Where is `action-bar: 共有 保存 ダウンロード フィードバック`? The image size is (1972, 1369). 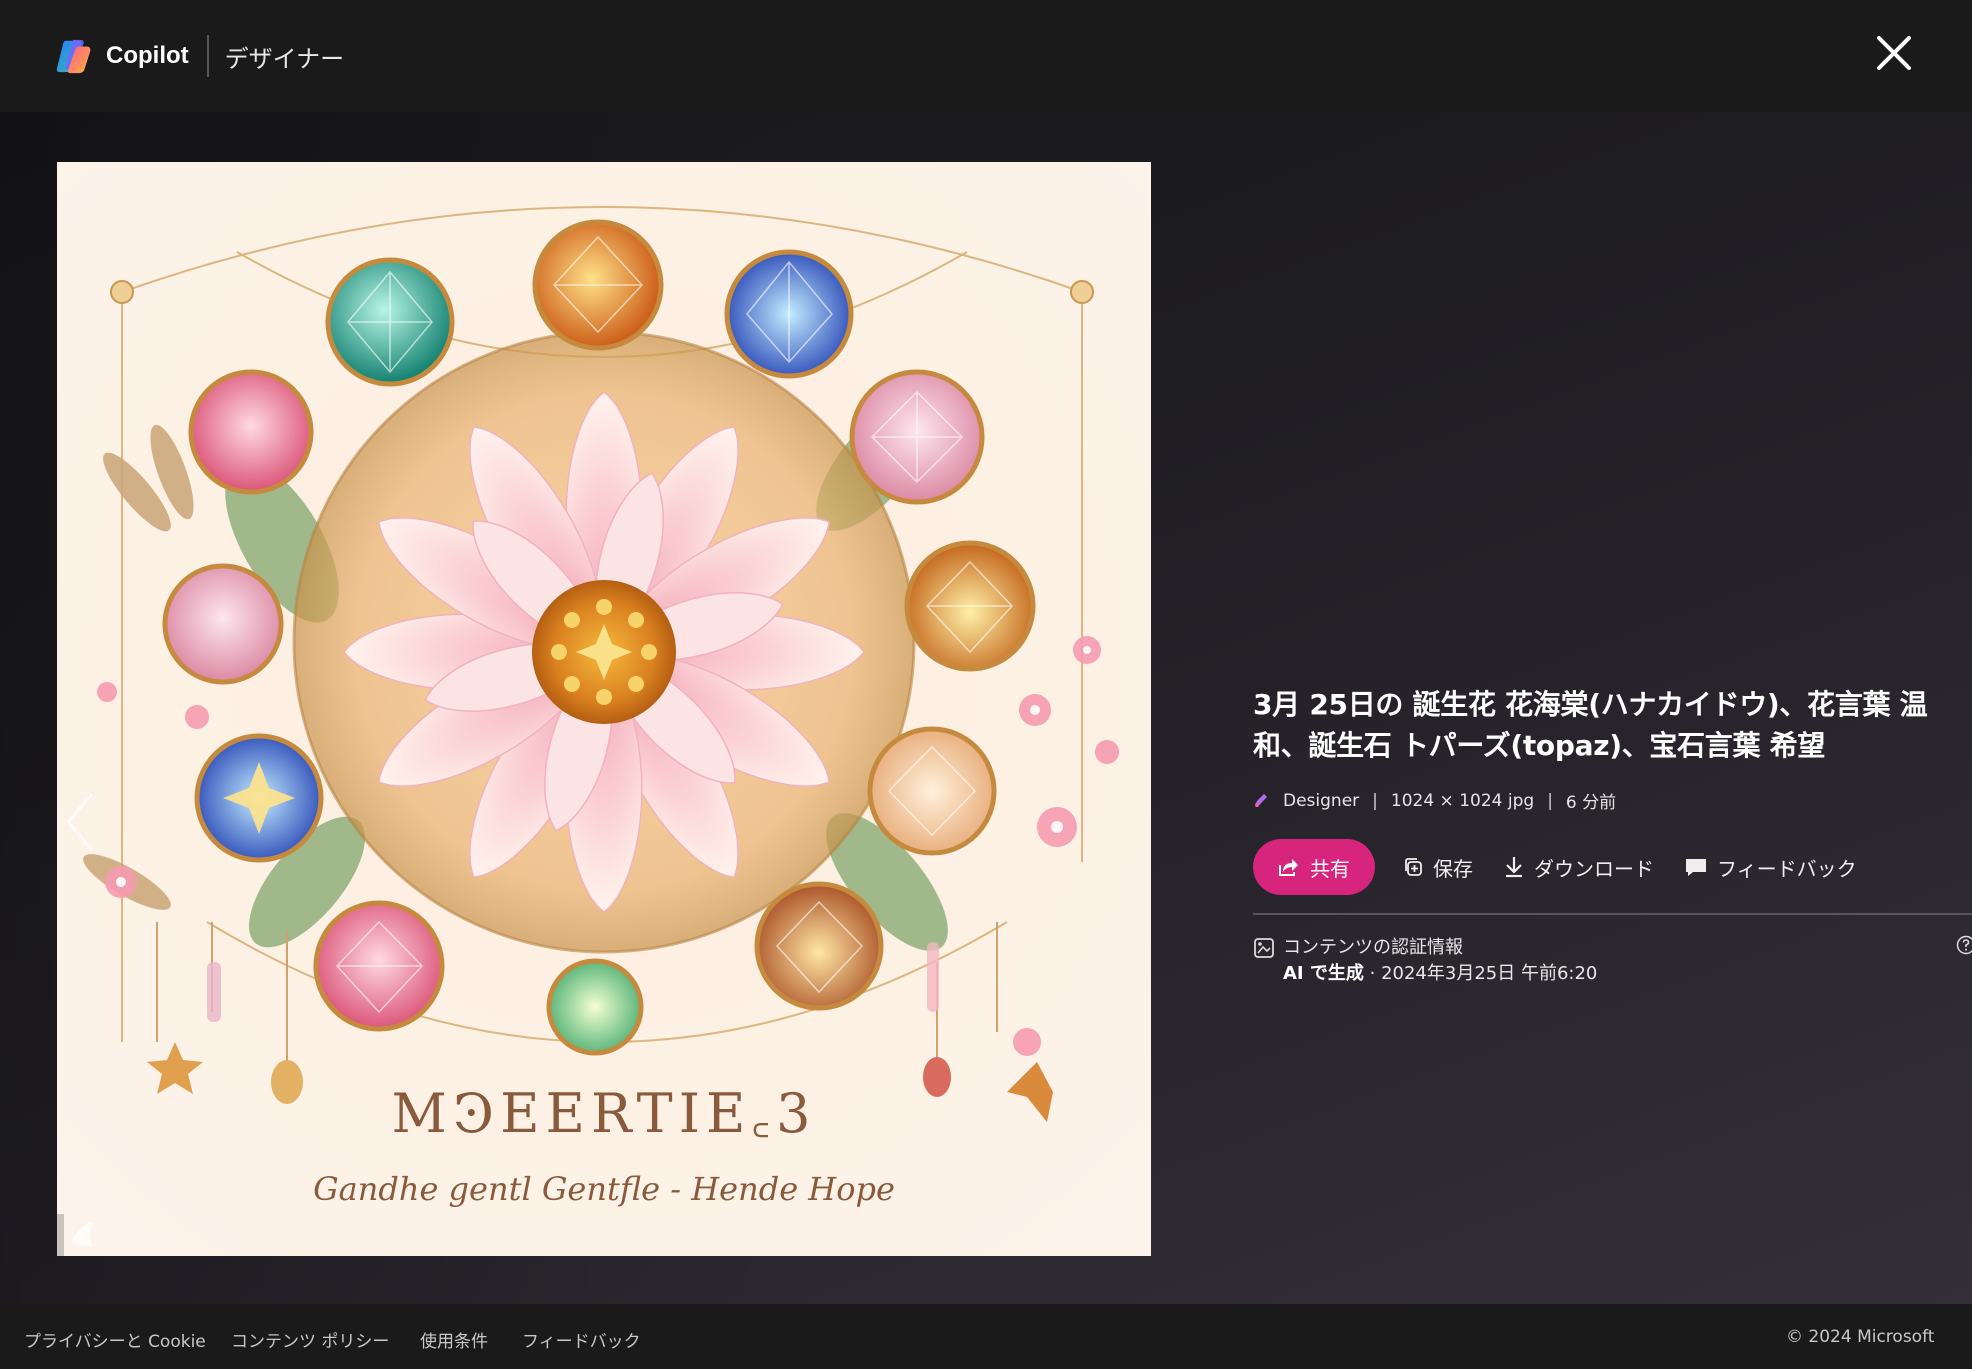
action-bar: 共有 保存 ダウンロード フィードバック is located at coordinates (1608, 867).